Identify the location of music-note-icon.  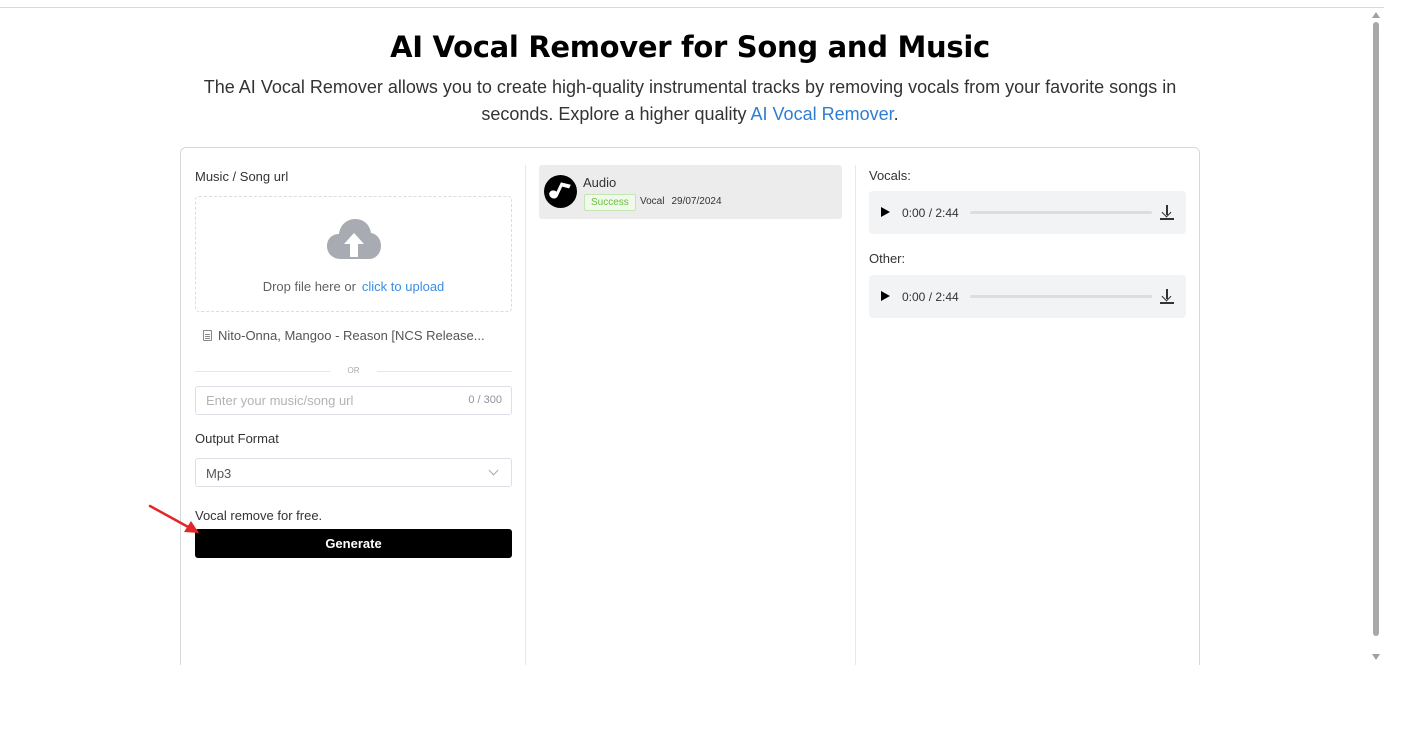
(560, 191).